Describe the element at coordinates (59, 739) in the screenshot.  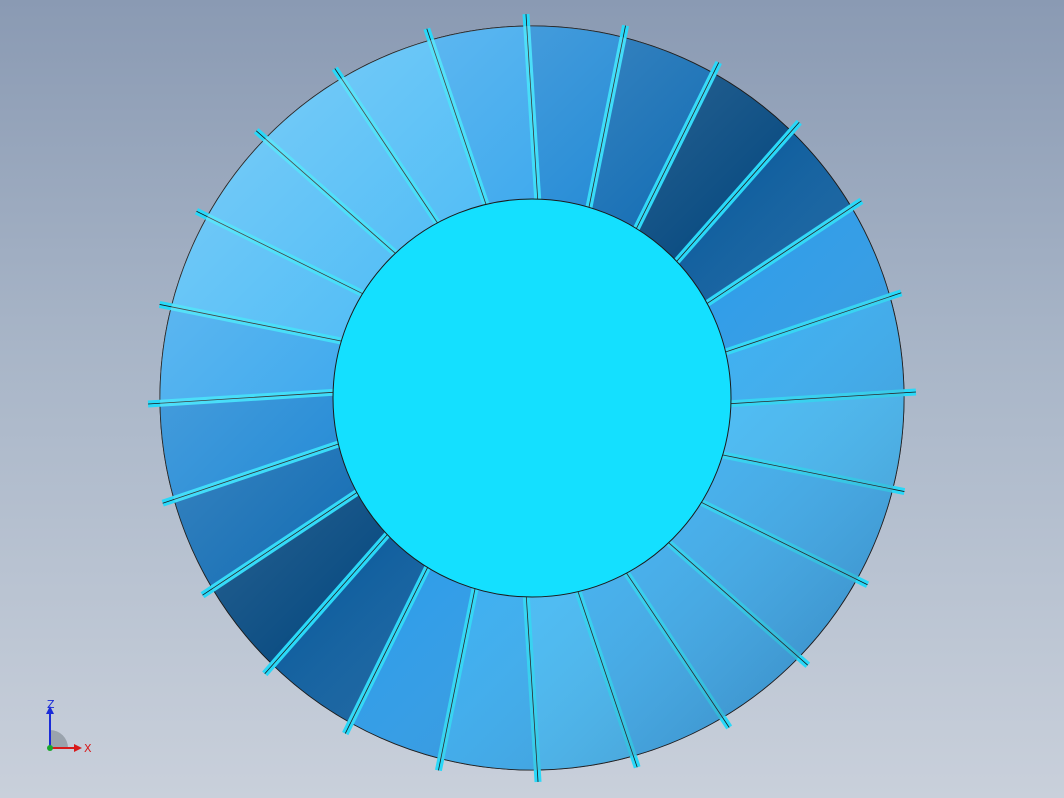
I see `triad-quadrant-icon` at that location.